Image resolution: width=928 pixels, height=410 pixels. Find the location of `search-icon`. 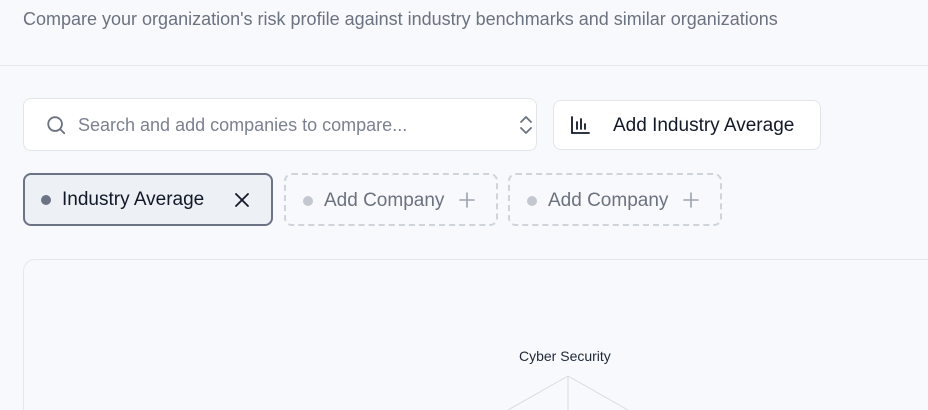

search-icon is located at coordinates (56, 125).